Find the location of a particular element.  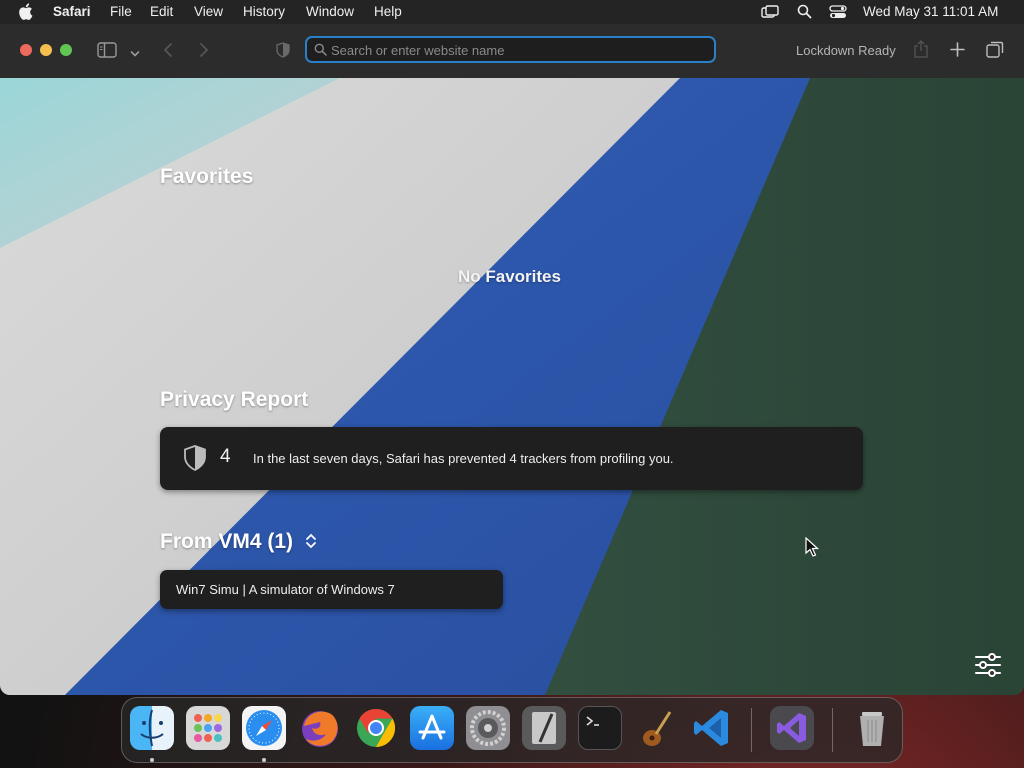

privacy-report-heading: Privacy Report is located at coordinates (234, 400).